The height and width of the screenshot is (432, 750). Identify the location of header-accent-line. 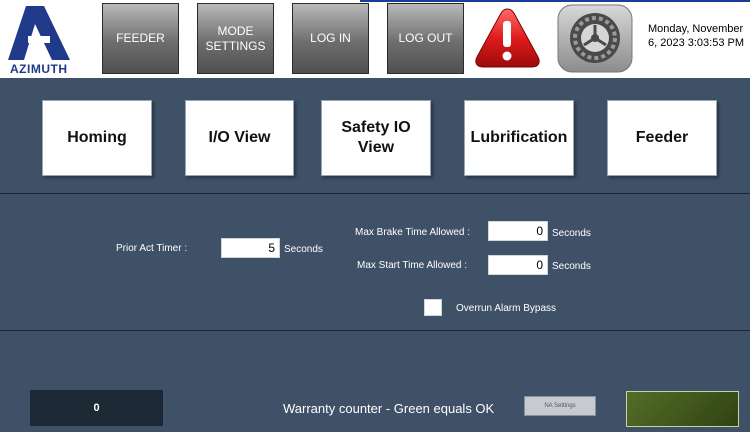
(555, 1).